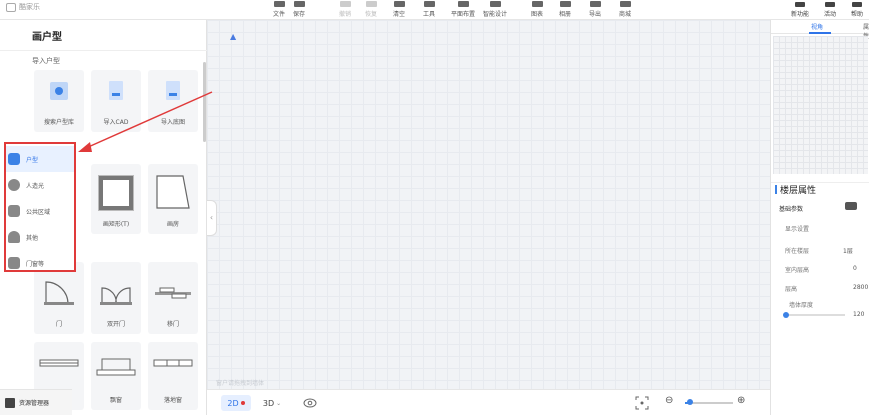  I want to click on category-doors-windows: 门窗等, so click(40, 263).